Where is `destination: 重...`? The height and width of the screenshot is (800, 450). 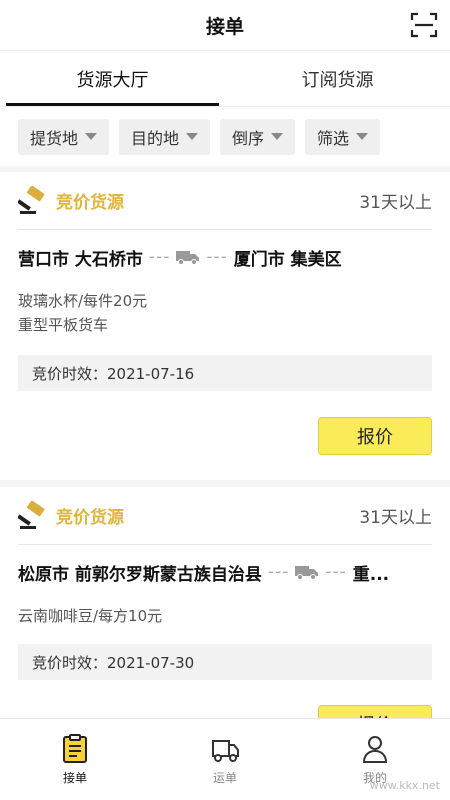
destination: 重... is located at coordinates (371, 574).